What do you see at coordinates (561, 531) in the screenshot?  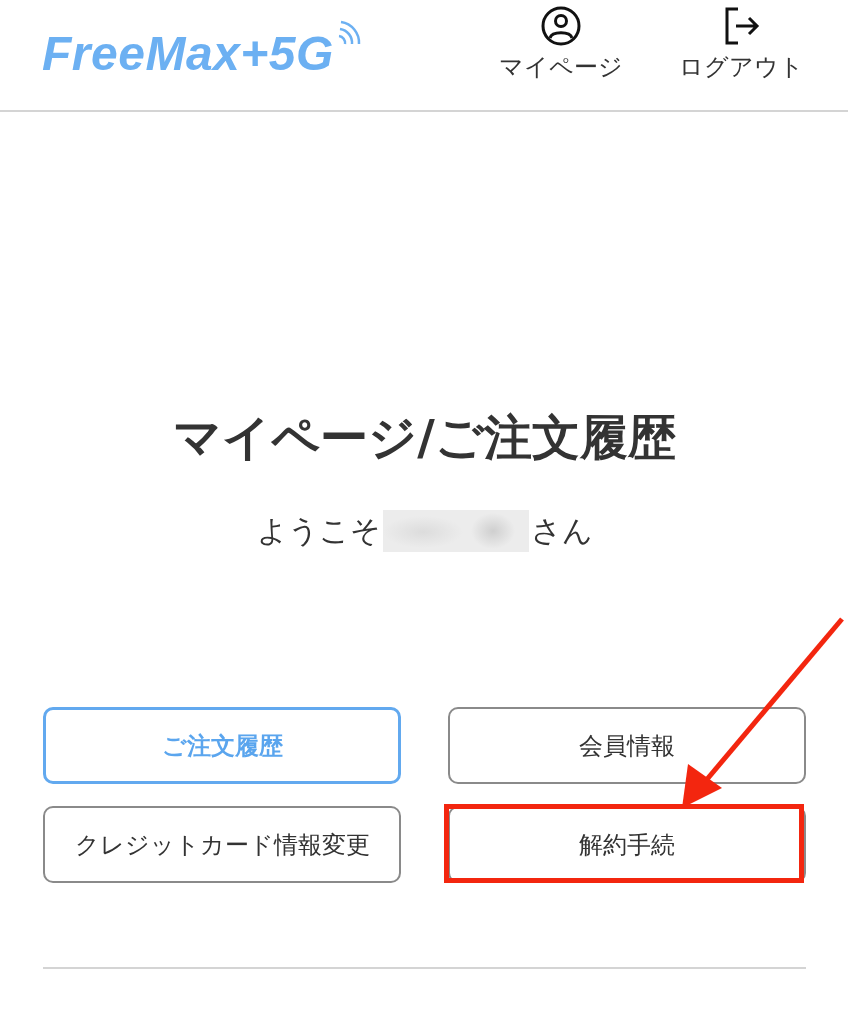 I see `greeting-suffix: さん` at bounding box center [561, 531].